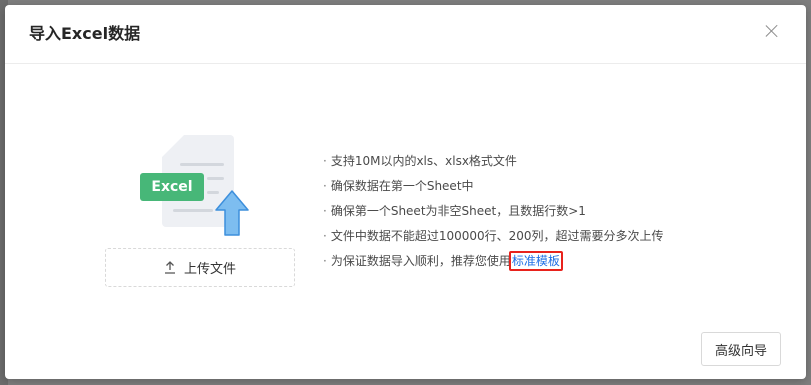  Describe the element at coordinates (85, 33) in the screenshot. I see `dialog-title: 导入Excel数据` at that location.